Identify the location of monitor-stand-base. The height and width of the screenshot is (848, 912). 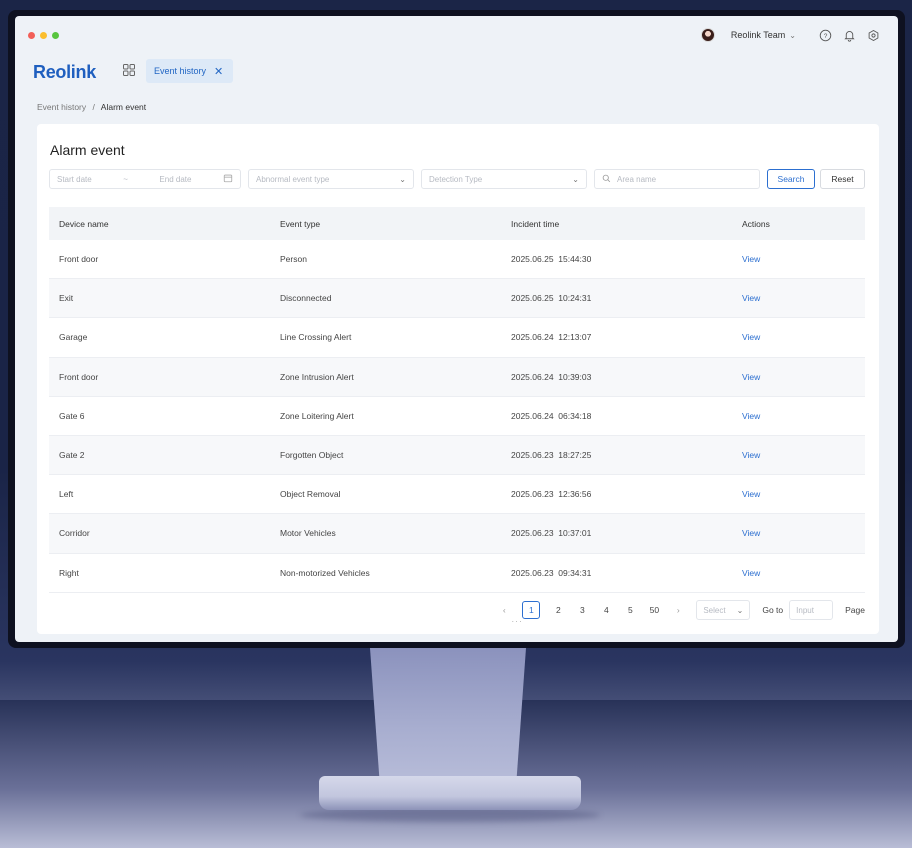
(450, 793).